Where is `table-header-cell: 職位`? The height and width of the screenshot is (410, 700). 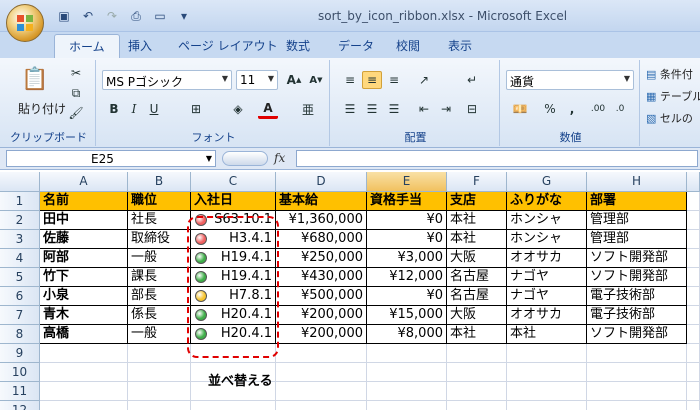 table-header-cell: 職位 is located at coordinates (159, 201).